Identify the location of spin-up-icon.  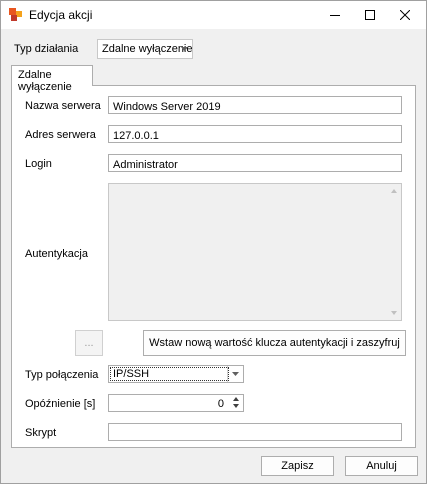
(236, 399).